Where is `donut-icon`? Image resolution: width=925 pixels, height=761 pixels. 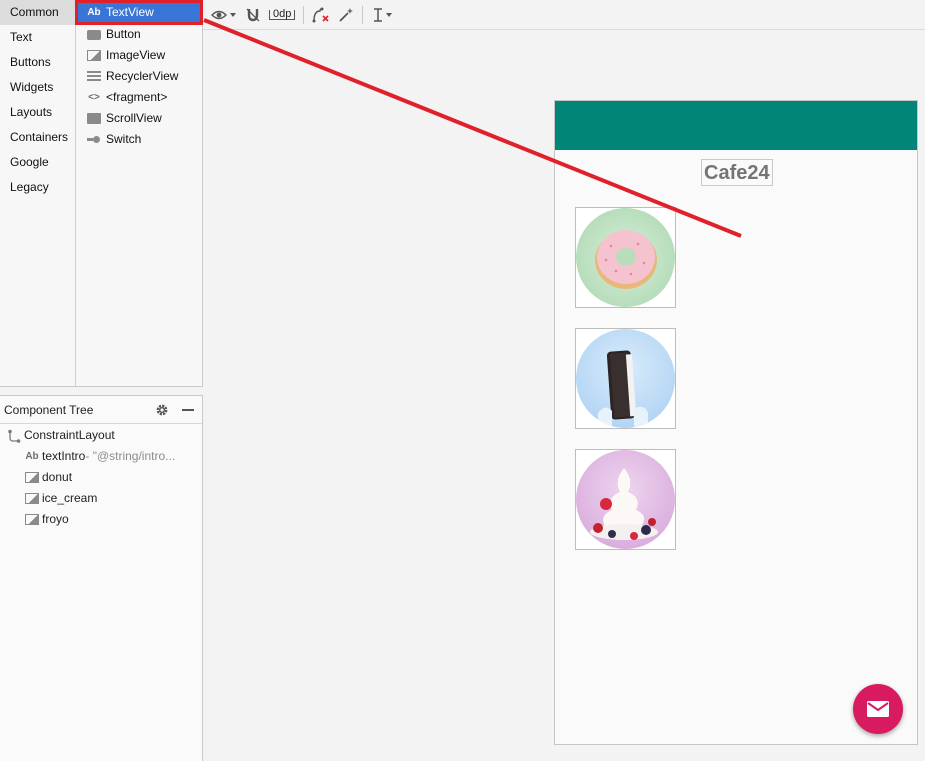
donut-icon is located at coordinates (625, 257).